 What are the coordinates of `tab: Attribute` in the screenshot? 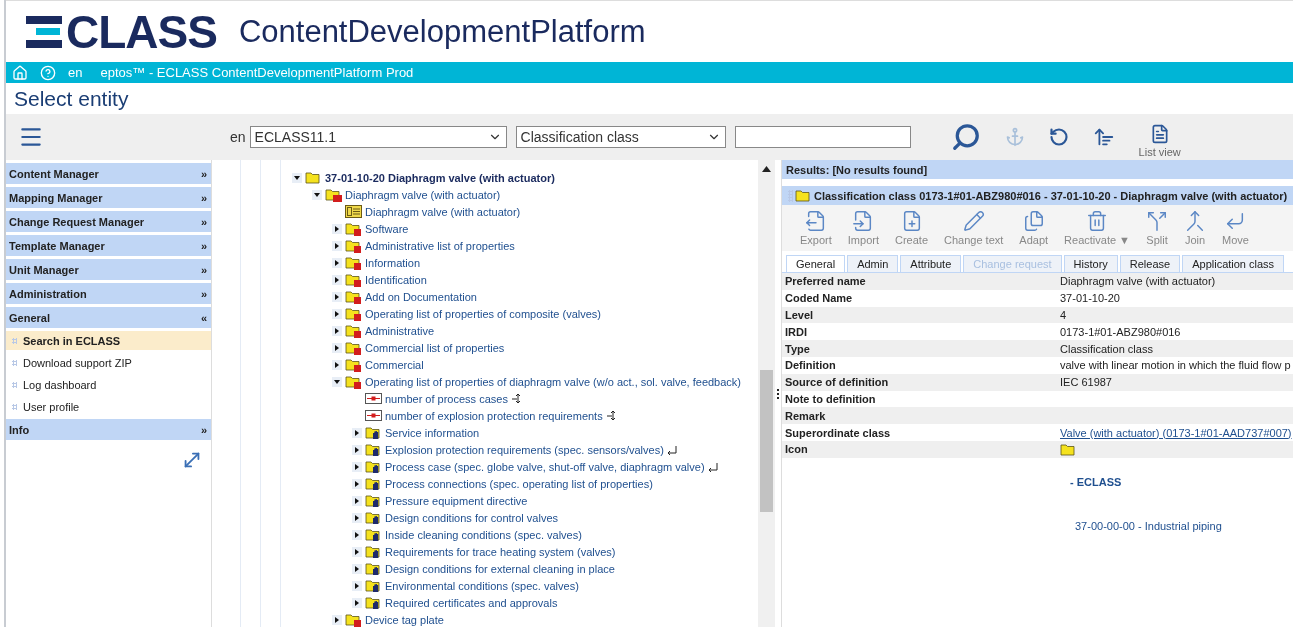 It's located at (931, 263).